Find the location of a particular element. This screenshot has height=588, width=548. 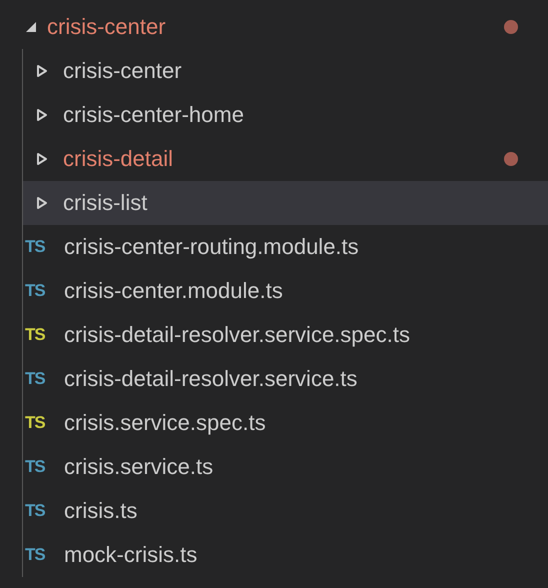

file-name: mock-crisis.ts is located at coordinates (131, 555).